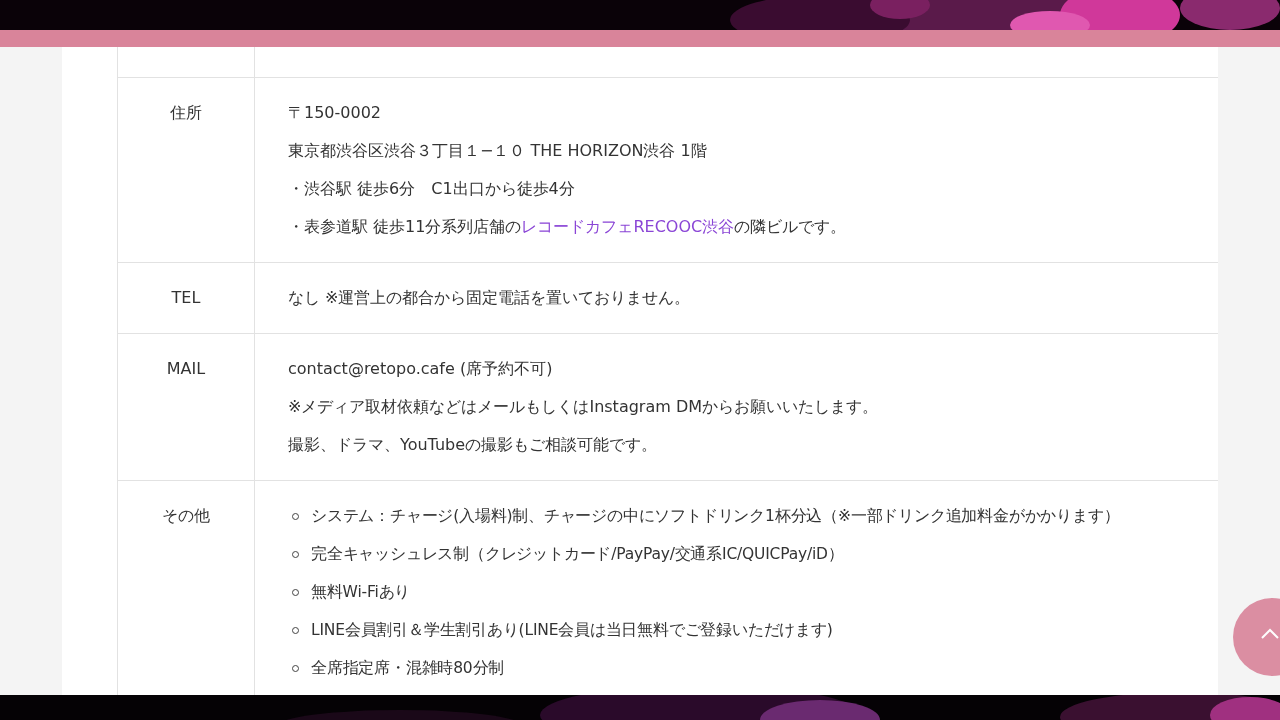  What do you see at coordinates (186, 368) in the screenshot?
I see `row-label: MAIL` at bounding box center [186, 368].